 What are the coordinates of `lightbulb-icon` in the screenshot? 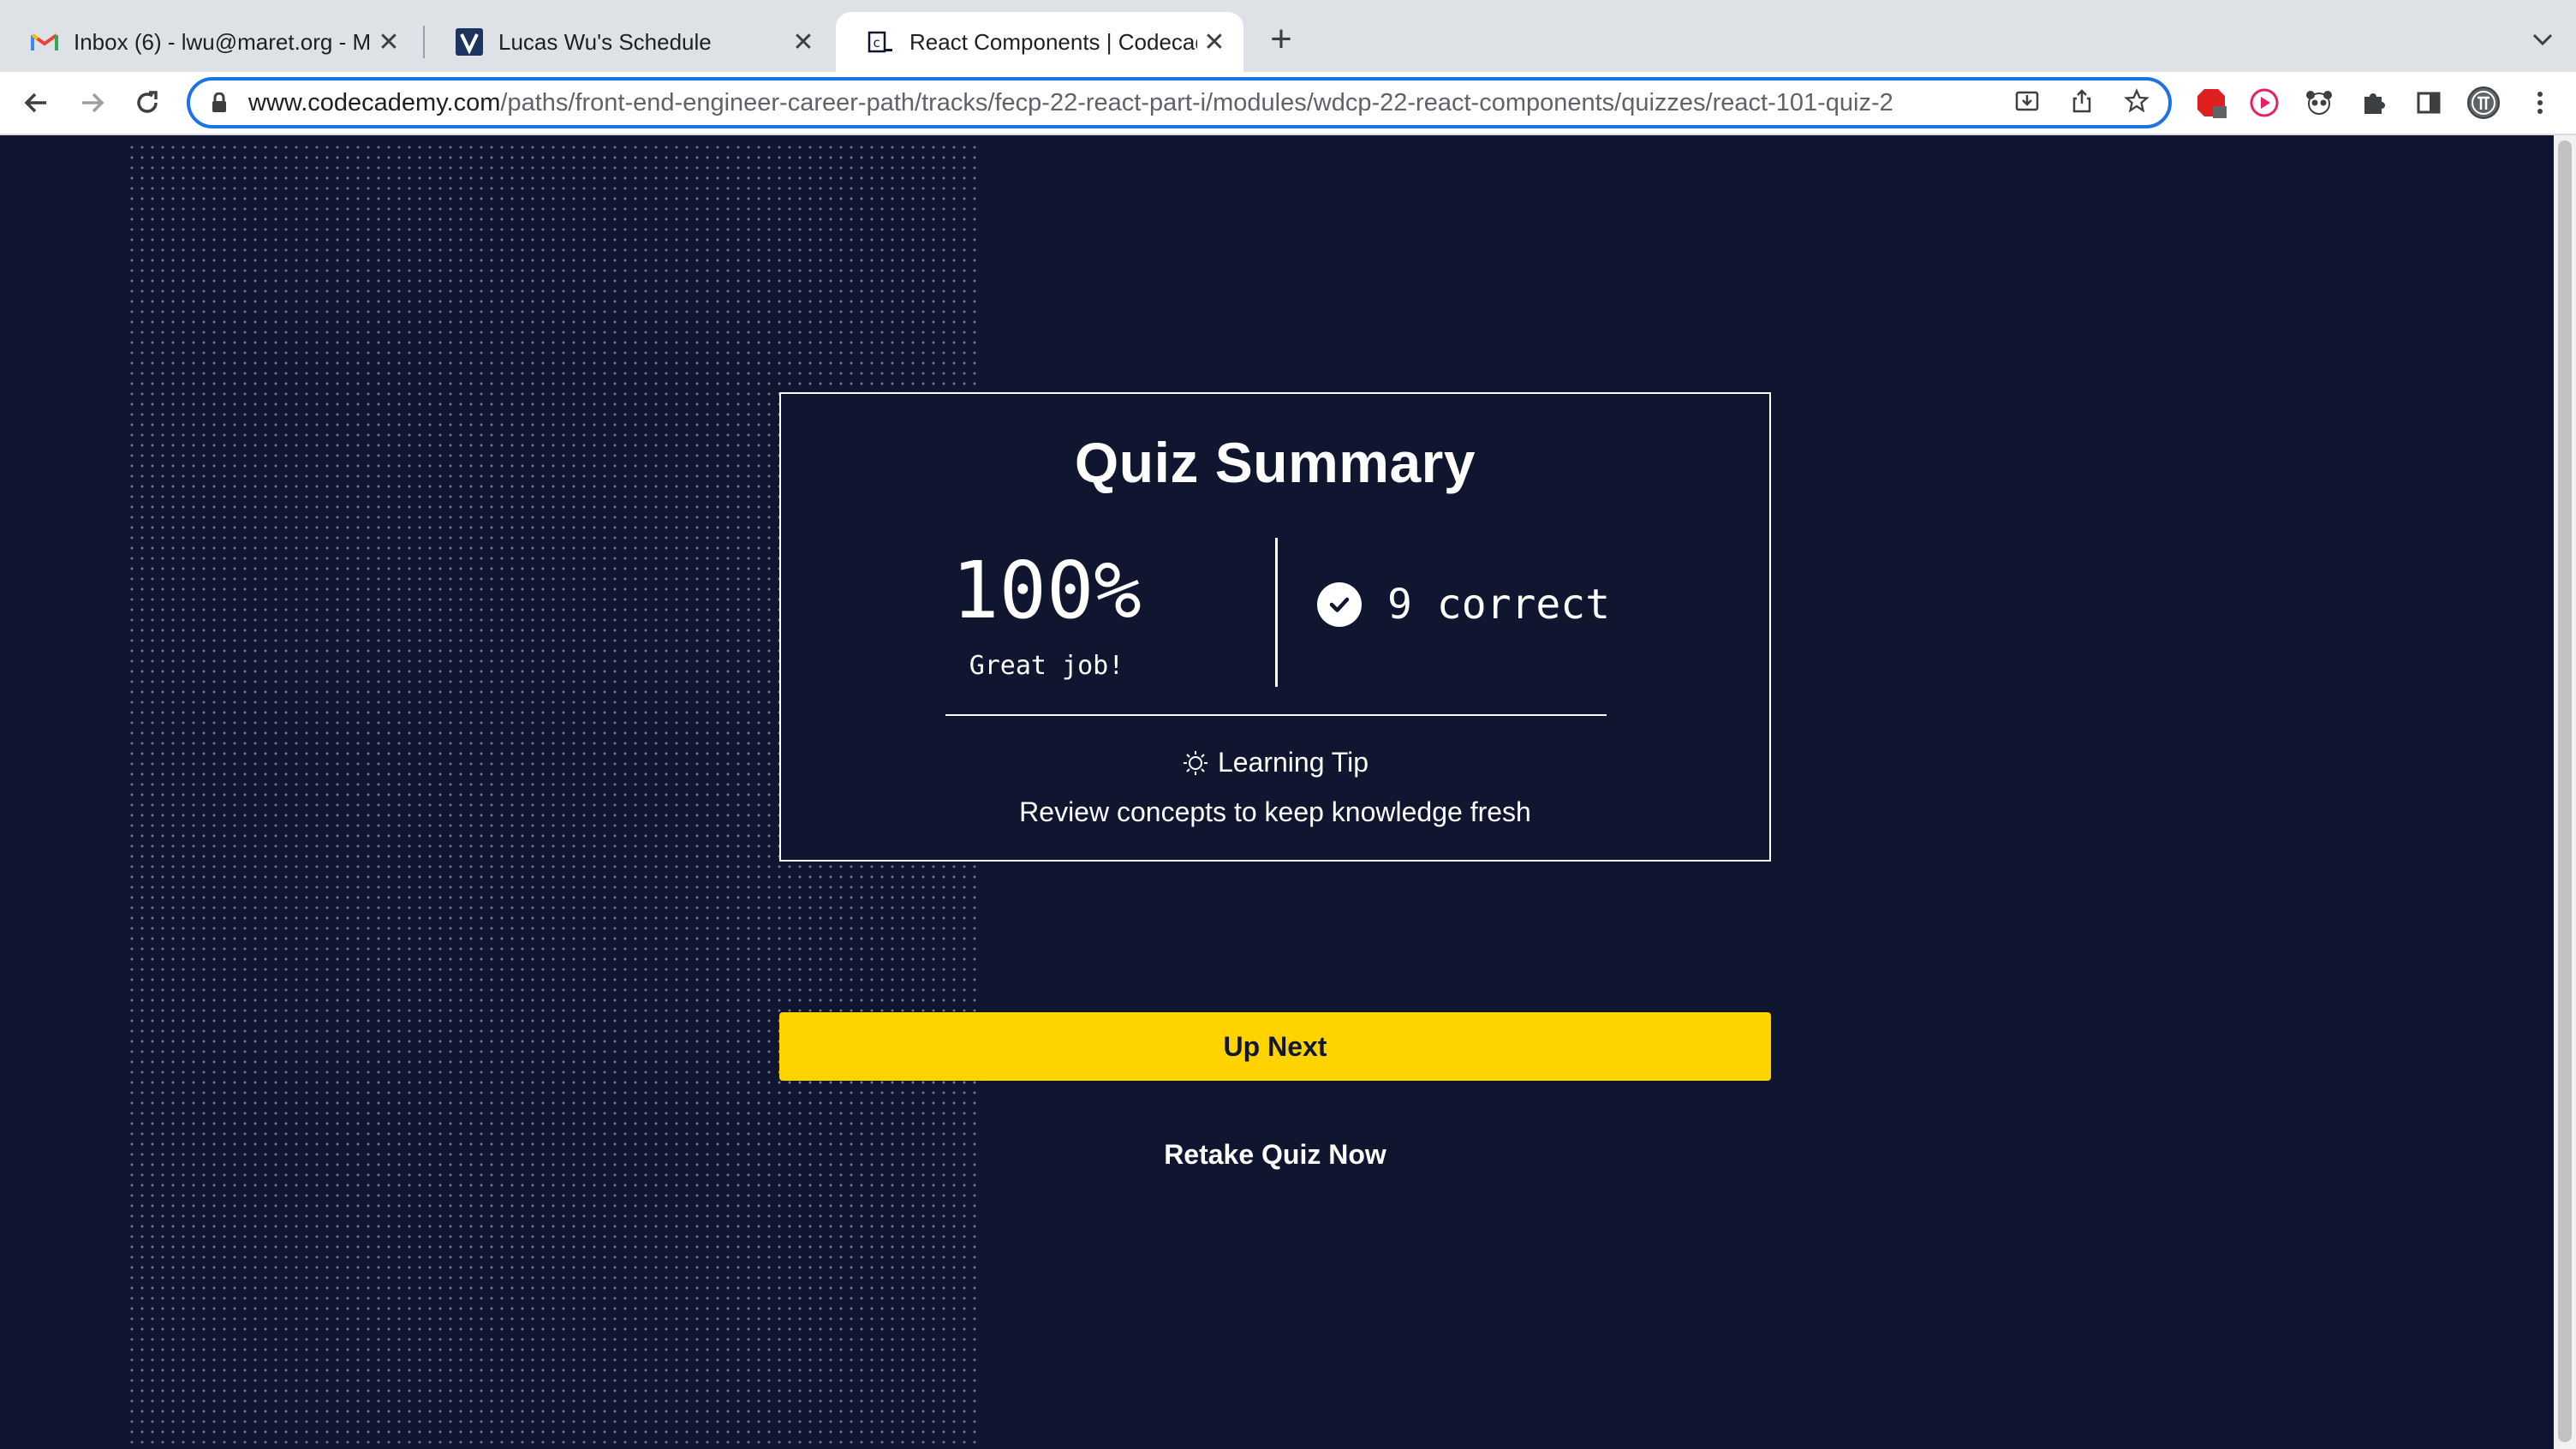 It's located at (1196, 763).